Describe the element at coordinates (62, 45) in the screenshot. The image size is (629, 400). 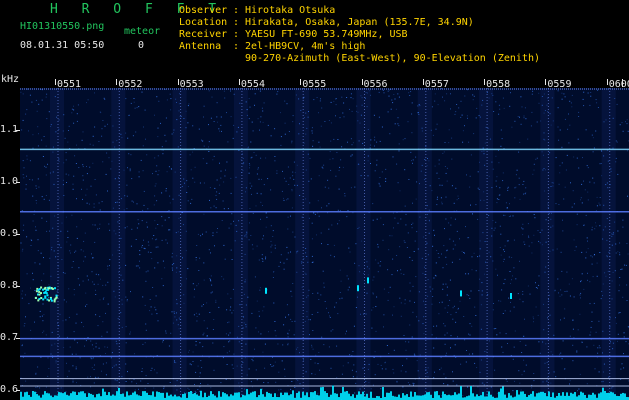
I see `datetime-label: 08.01.31 05:50` at that location.